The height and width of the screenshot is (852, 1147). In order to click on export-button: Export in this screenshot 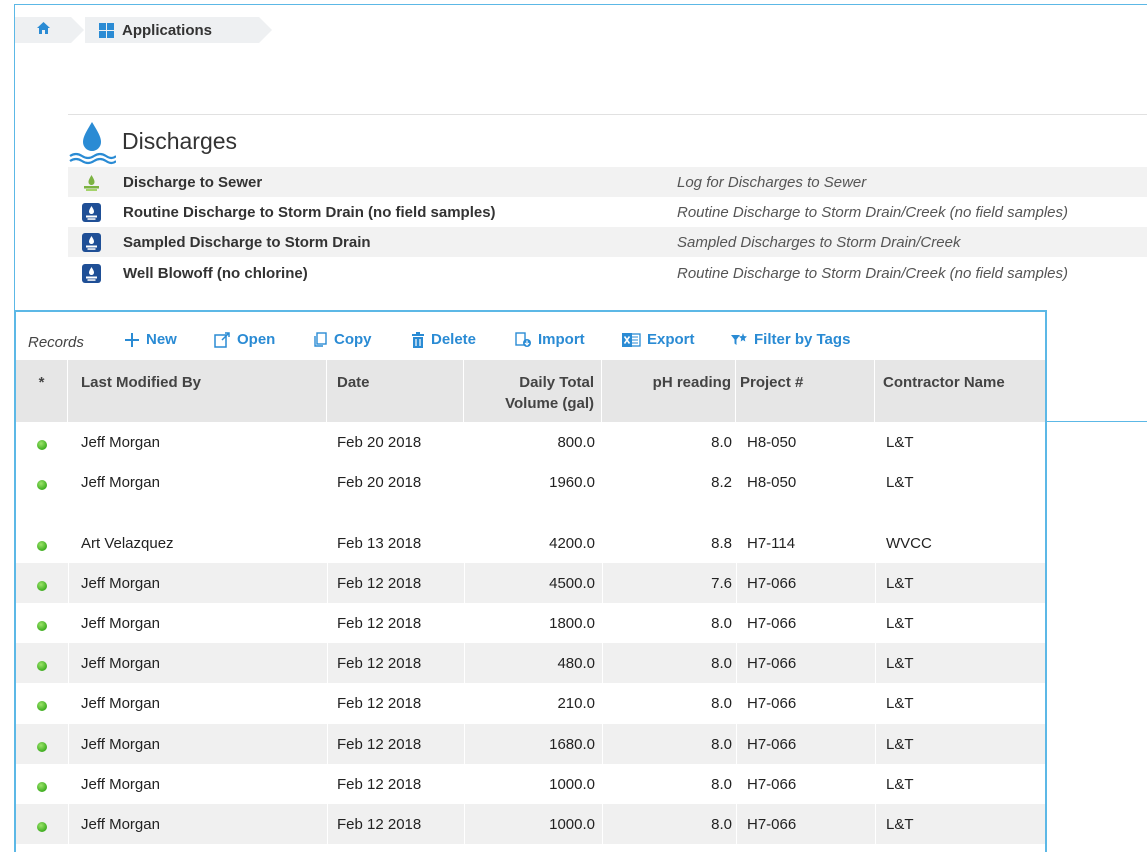, I will do `click(658, 339)`.